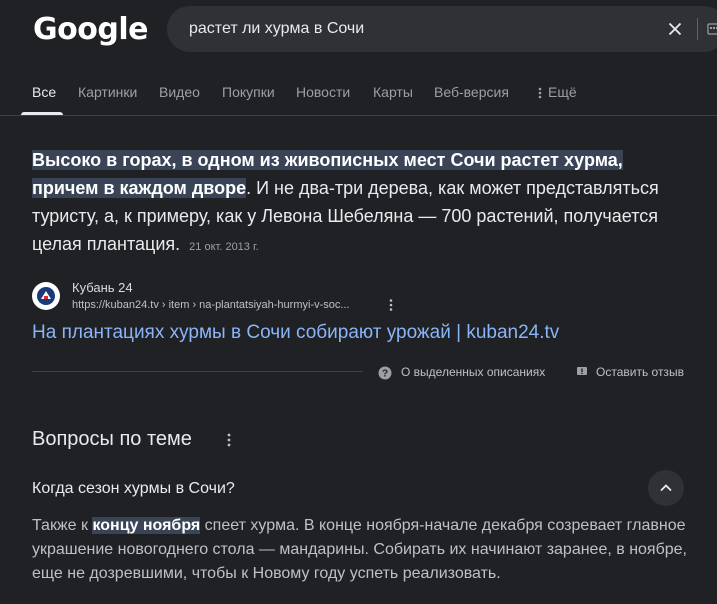 The height and width of the screenshot is (604, 717). I want to click on help-icon: ?, so click(385, 373).